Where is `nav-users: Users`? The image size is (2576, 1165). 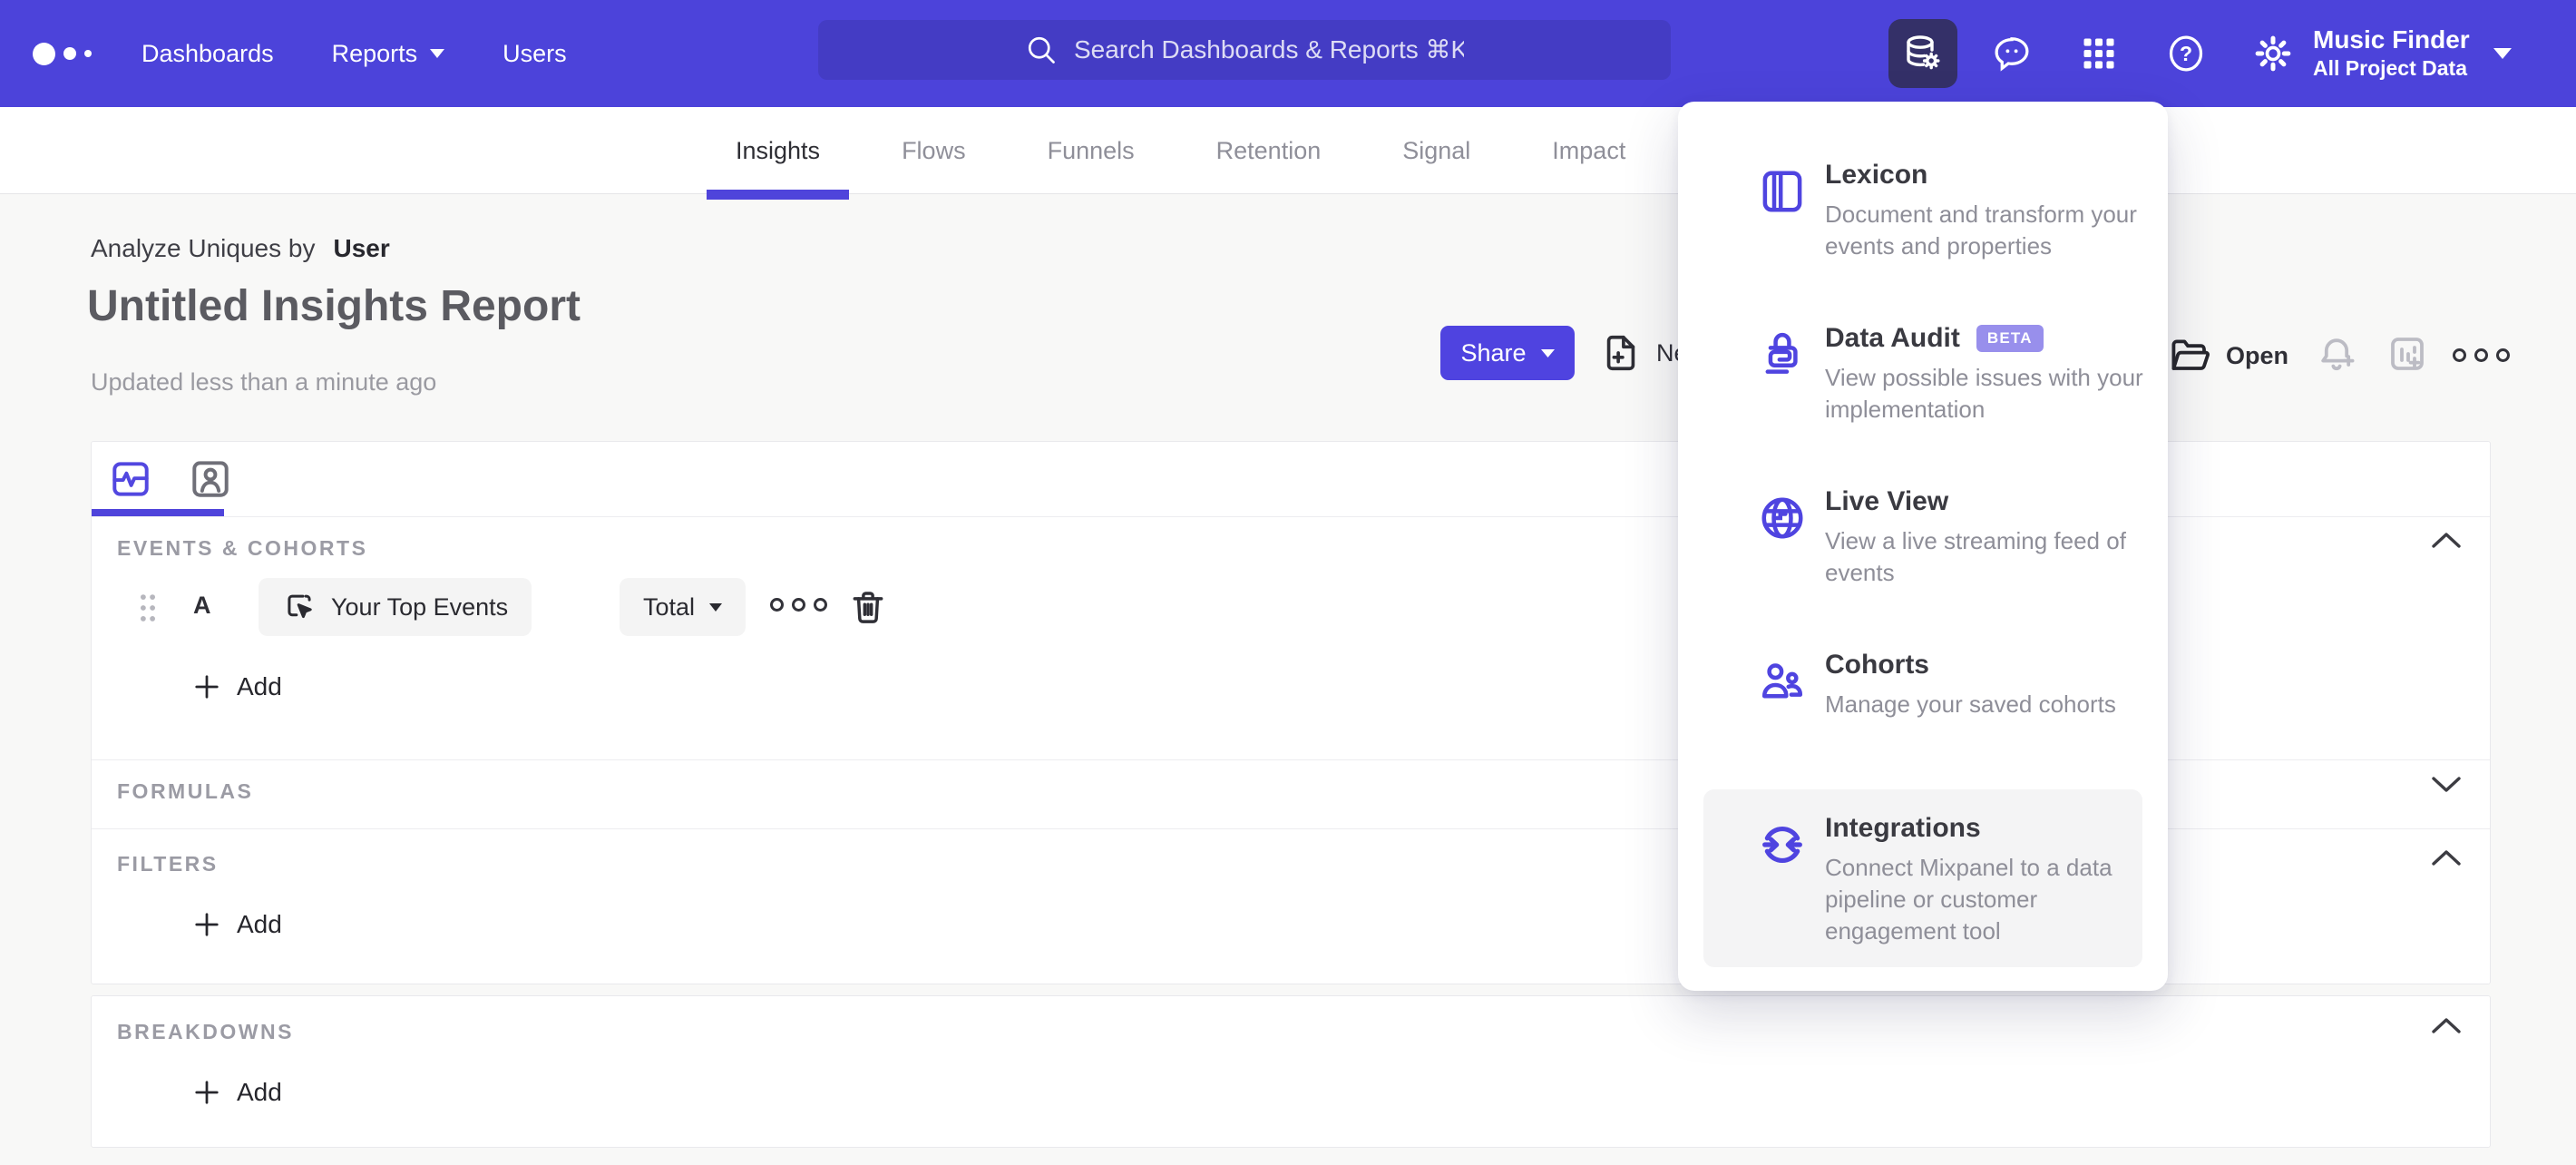
nav-users: Users is located at coordinates (535, 54).